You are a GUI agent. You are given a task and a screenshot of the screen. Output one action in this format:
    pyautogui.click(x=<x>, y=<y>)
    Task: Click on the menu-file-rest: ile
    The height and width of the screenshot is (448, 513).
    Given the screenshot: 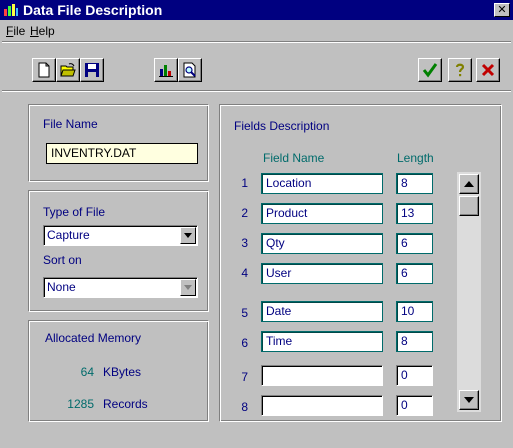 What is the action you would take?
    pyautogui.click(x=19, y=31)
    